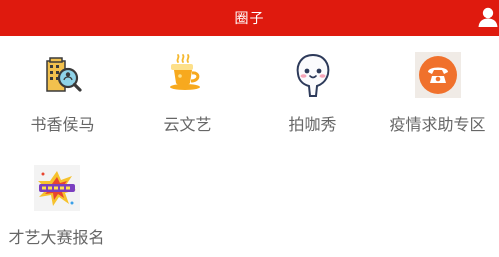 Image resolution: width=499 pixels, height=257 pixels. Describe the element at coordinates (63, 75) in the screenshot. I see `library-search-icon` at that location.